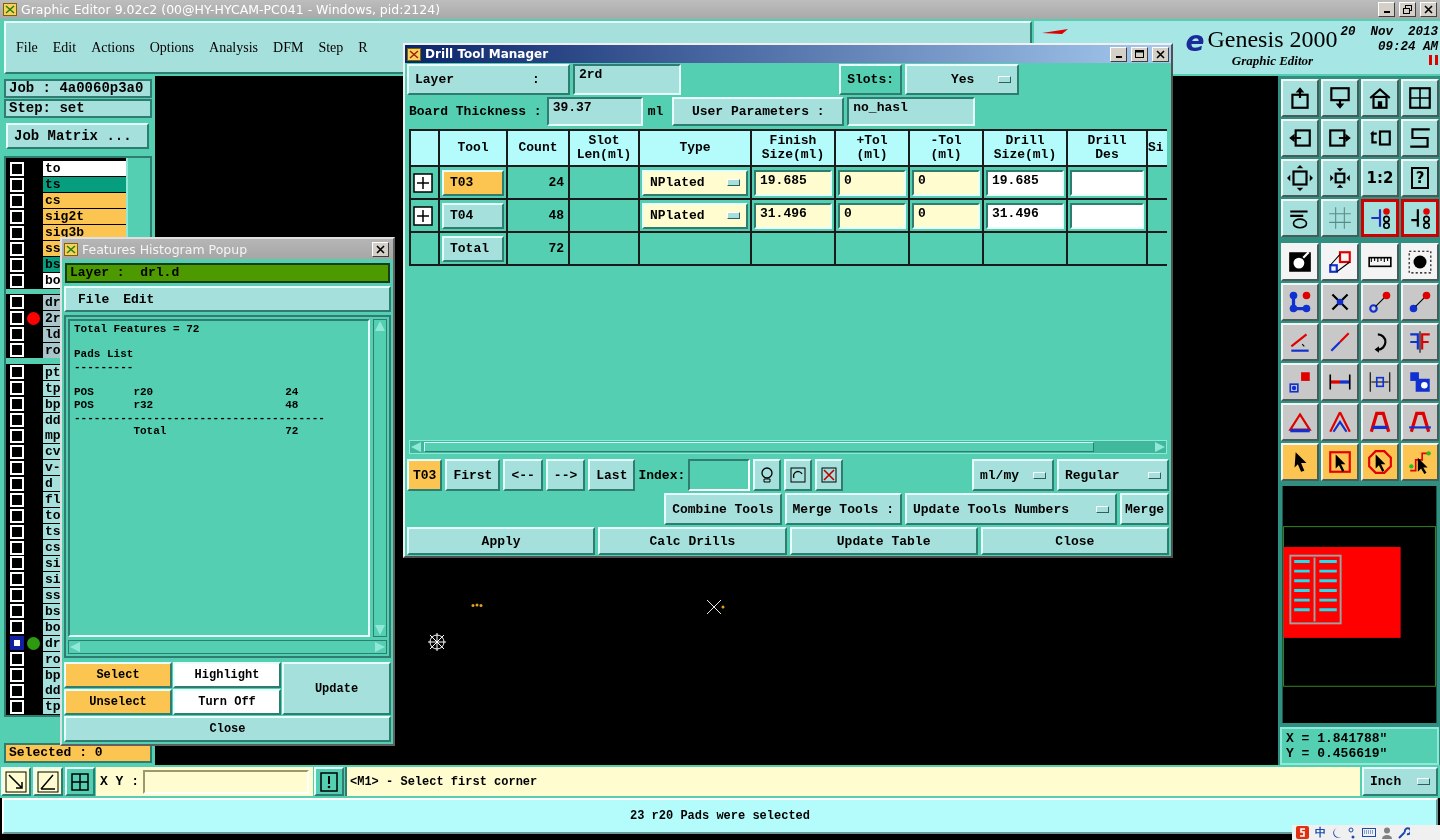 The width and height of the screenshot is (1440, 840). What do you see at coordinates (1195, 42) in the screenshot?
I see `logo-text: e` at bounding box center [1195, 42].